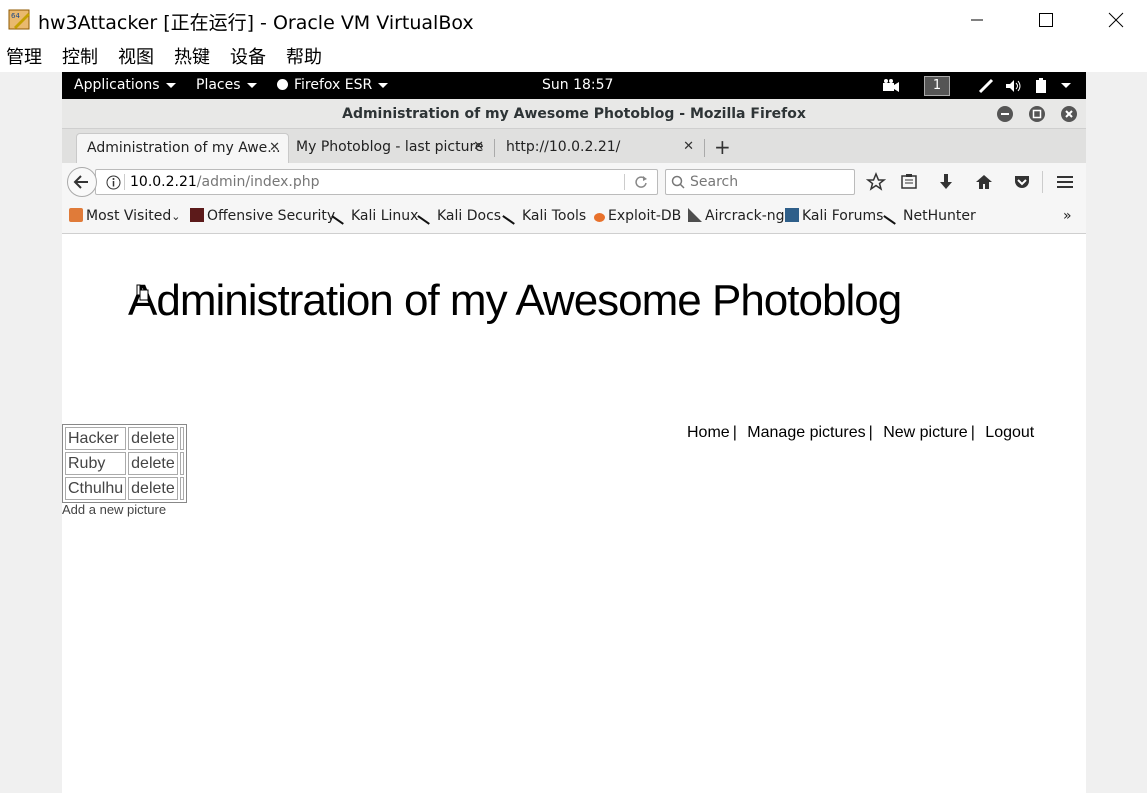  I want to click on bookmark-aircrack-ng: Aircrack-ng, so click(736, 216).